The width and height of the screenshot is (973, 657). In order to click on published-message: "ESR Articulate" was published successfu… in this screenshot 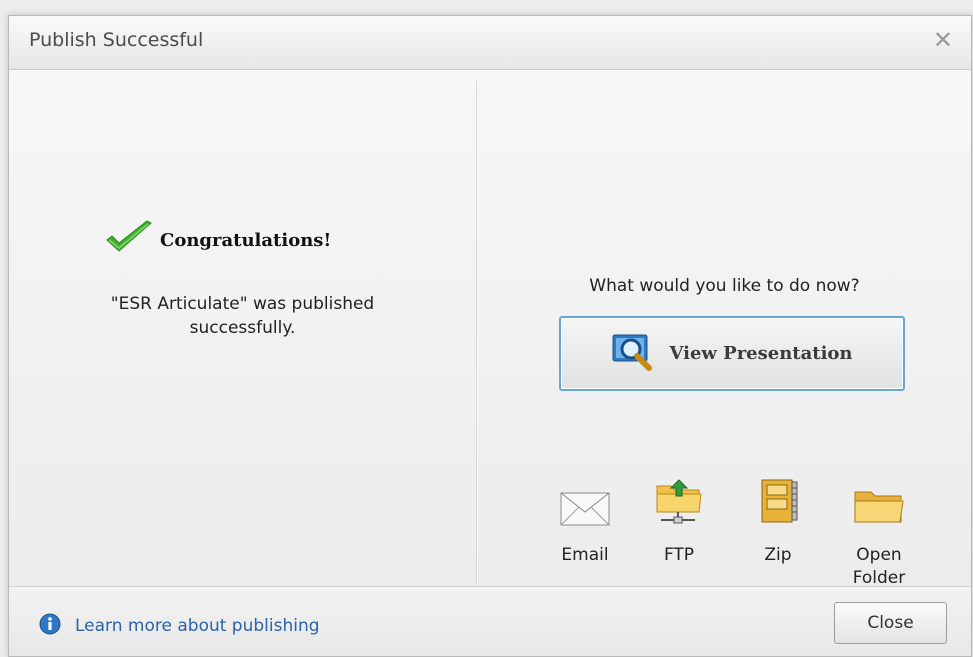, I will do `click(242, 316)`.